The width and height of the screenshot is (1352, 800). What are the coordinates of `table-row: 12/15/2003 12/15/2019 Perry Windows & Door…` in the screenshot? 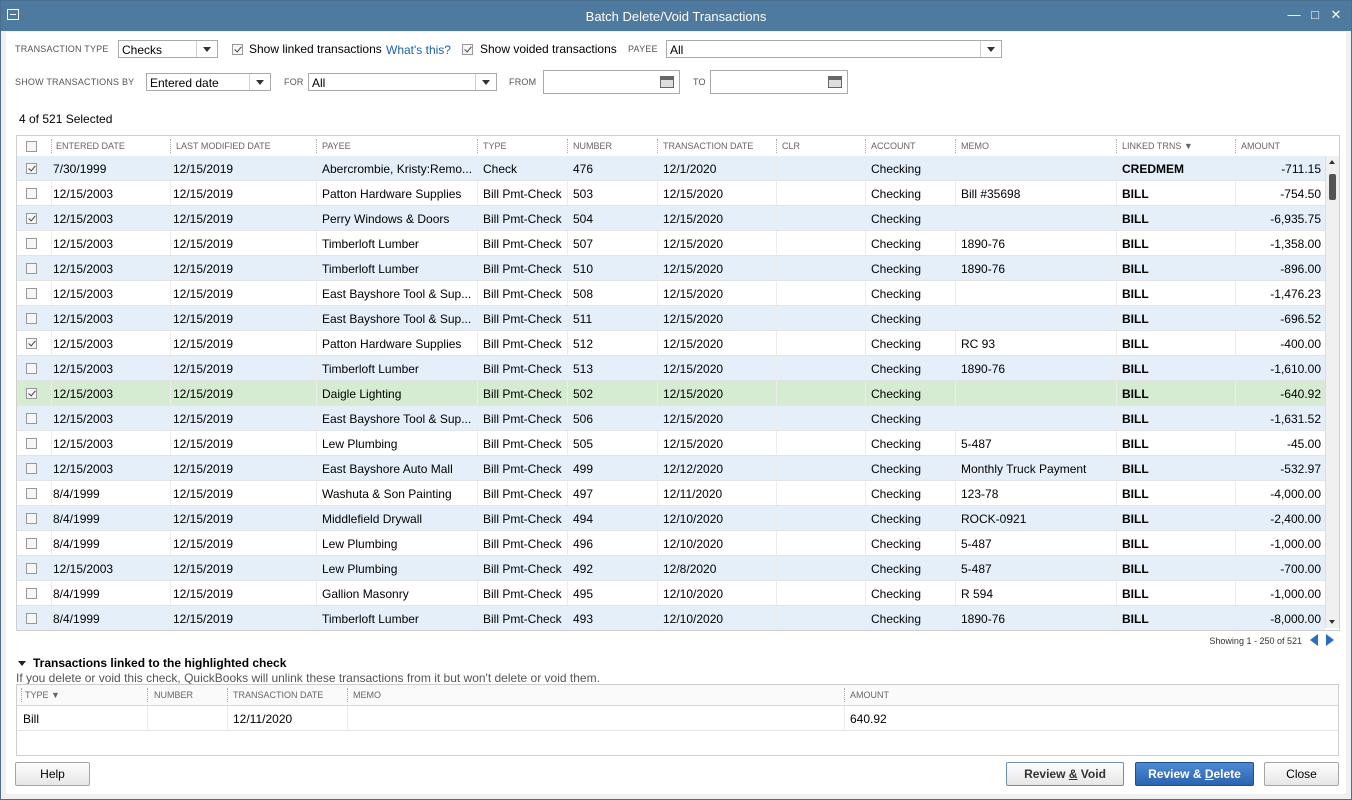 It's located at (671, 218).